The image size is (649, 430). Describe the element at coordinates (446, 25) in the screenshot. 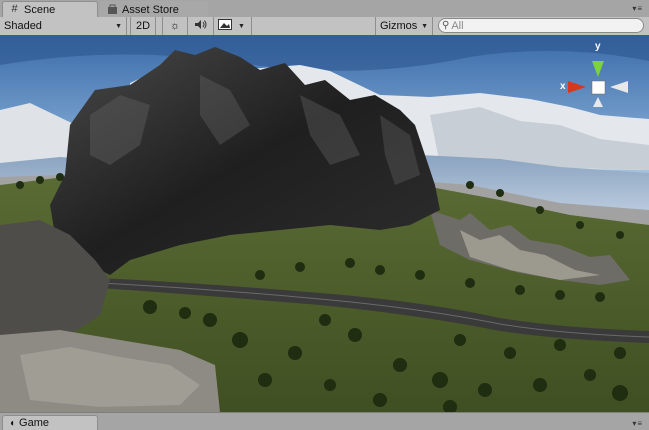

I see `search-icon: ⚲` at that location.